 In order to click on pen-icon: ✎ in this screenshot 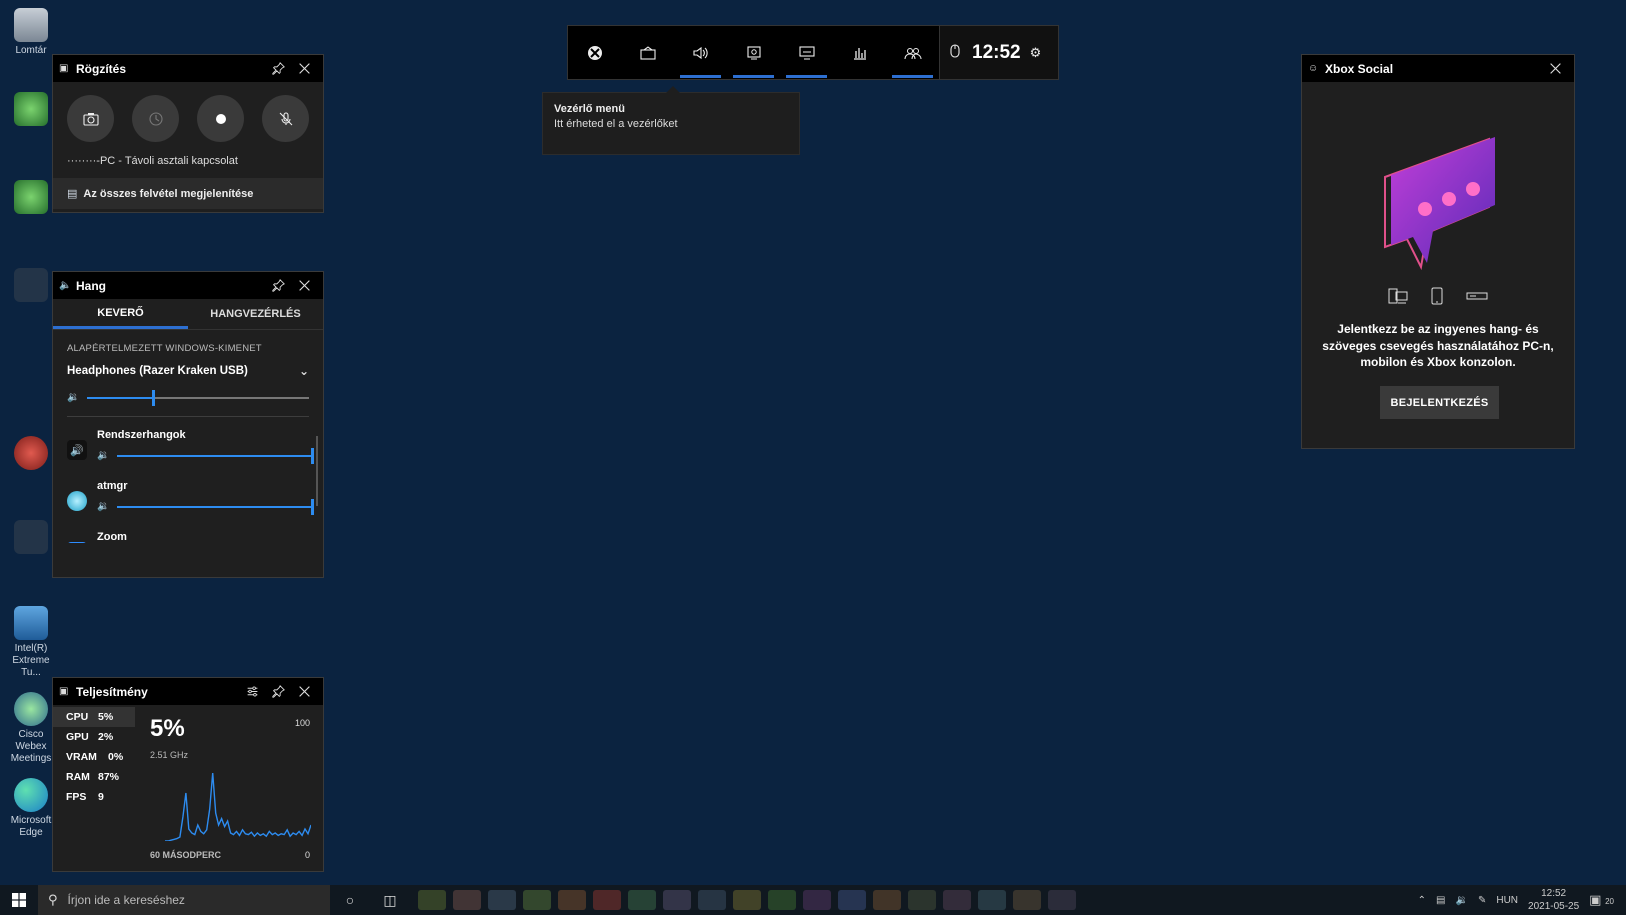, I will do `click(1482, 900)`.